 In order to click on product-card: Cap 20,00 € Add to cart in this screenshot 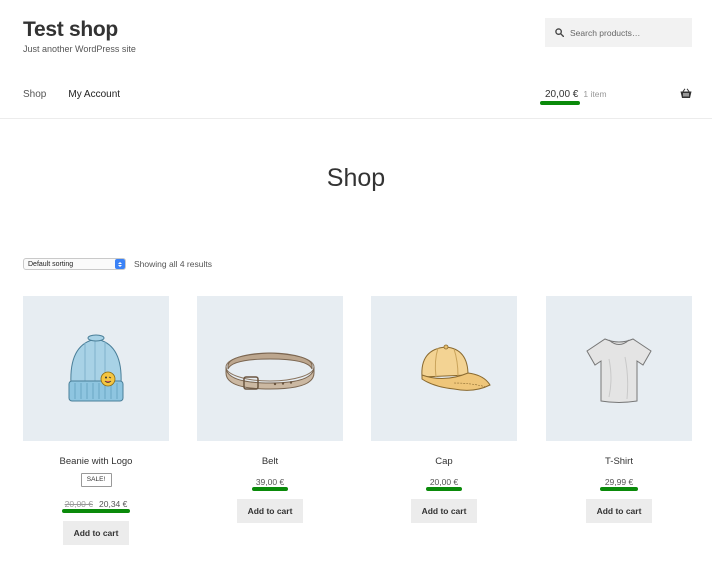, I will do `click(444, 409)`.